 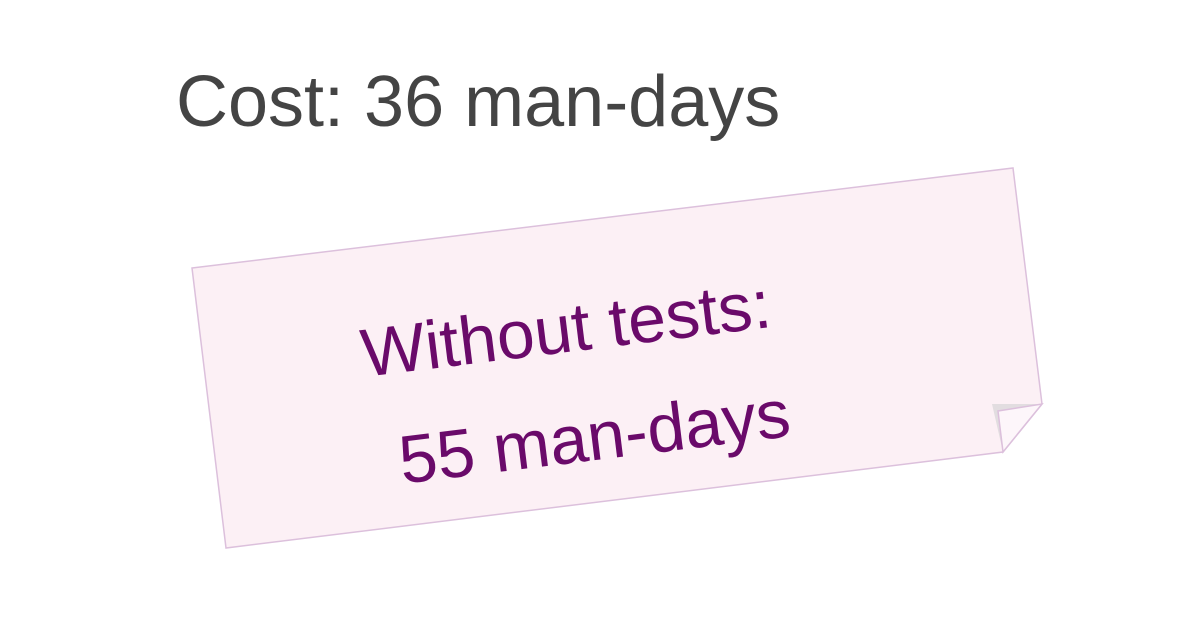 I want to click on note-line-without-tests: Without tests:, so click(x=566, y=329).